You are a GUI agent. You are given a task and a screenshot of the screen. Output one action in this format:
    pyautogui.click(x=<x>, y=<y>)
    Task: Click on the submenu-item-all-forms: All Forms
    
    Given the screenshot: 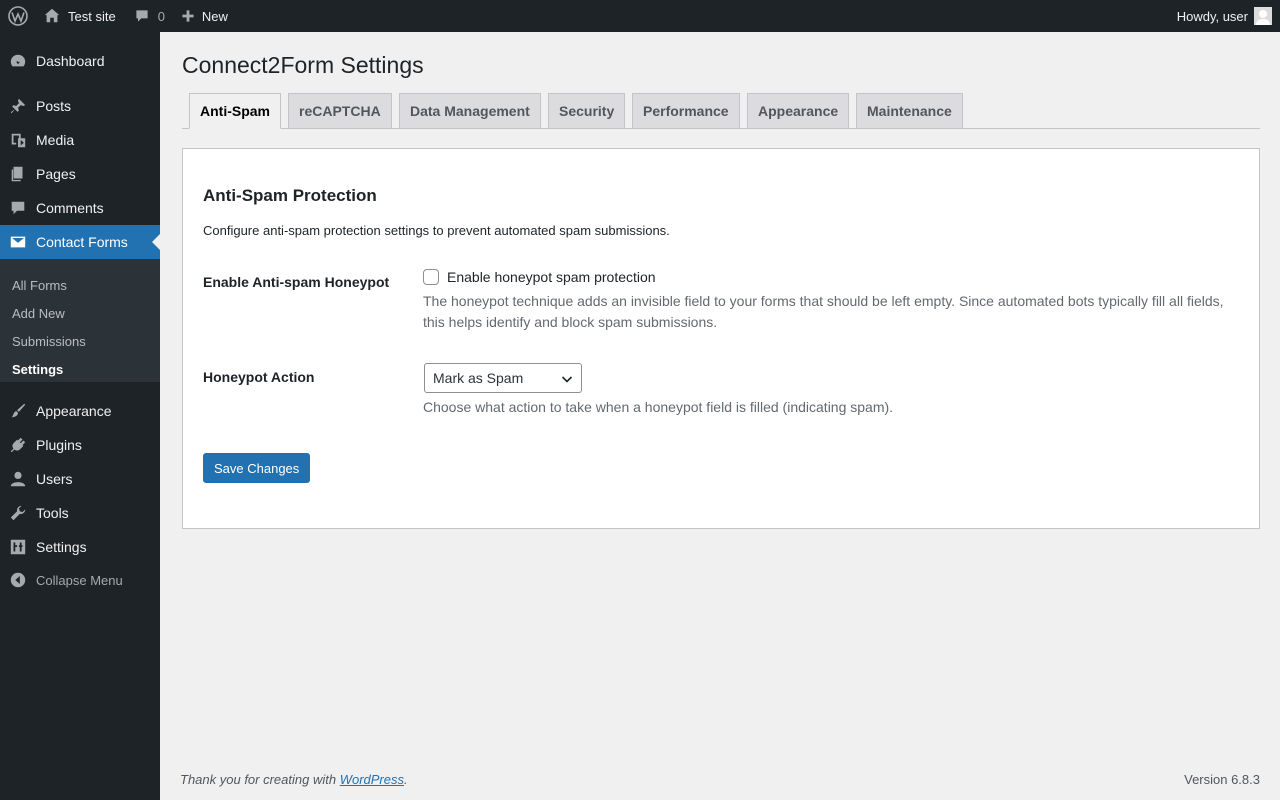 What is the action you would take?
    pyautogui.click(x=39, y=285)
    